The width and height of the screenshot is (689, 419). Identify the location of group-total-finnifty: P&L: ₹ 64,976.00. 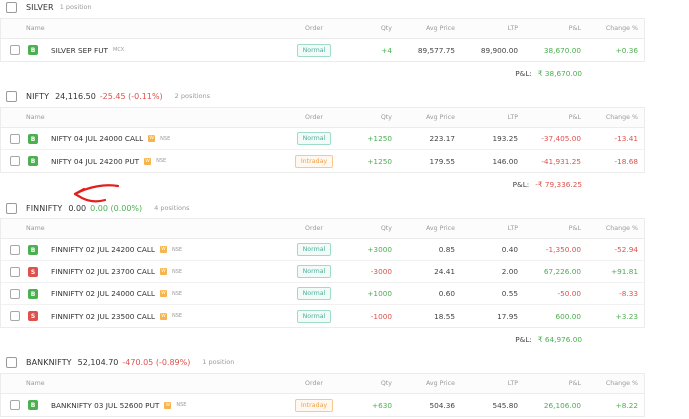
(548, 339).